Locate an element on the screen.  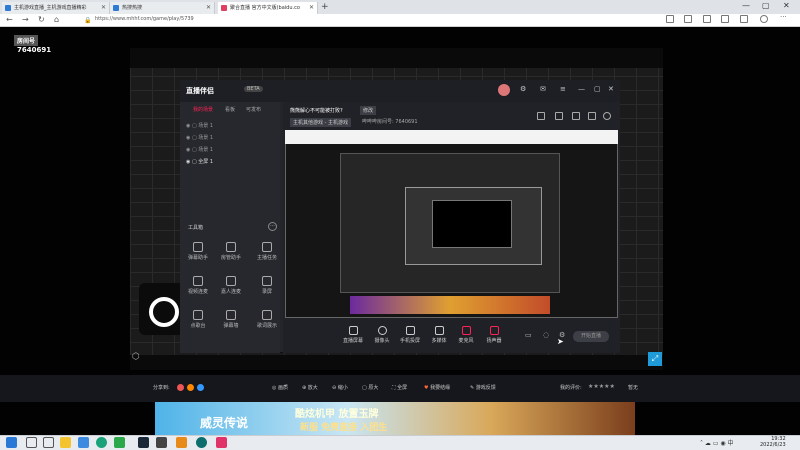
tool-label: 房管助手 is located at coordinates (230, 258).